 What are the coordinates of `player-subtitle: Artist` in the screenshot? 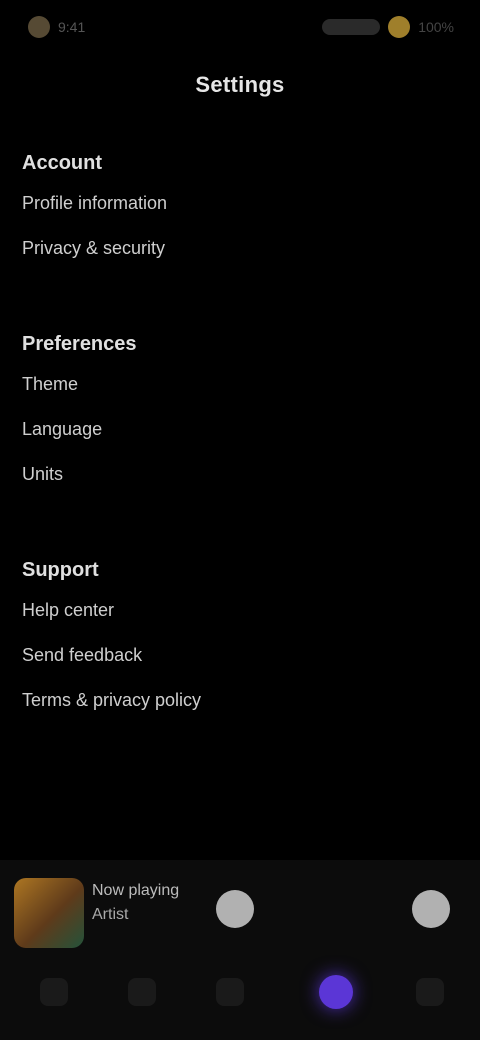 It's located at (110, 914).